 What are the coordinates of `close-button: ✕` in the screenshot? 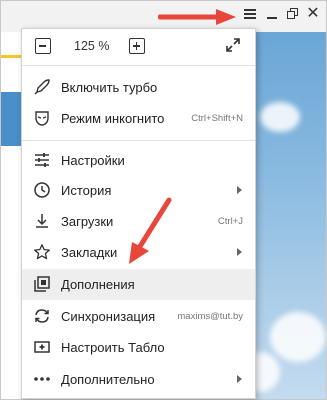 It's located at (313, 14).